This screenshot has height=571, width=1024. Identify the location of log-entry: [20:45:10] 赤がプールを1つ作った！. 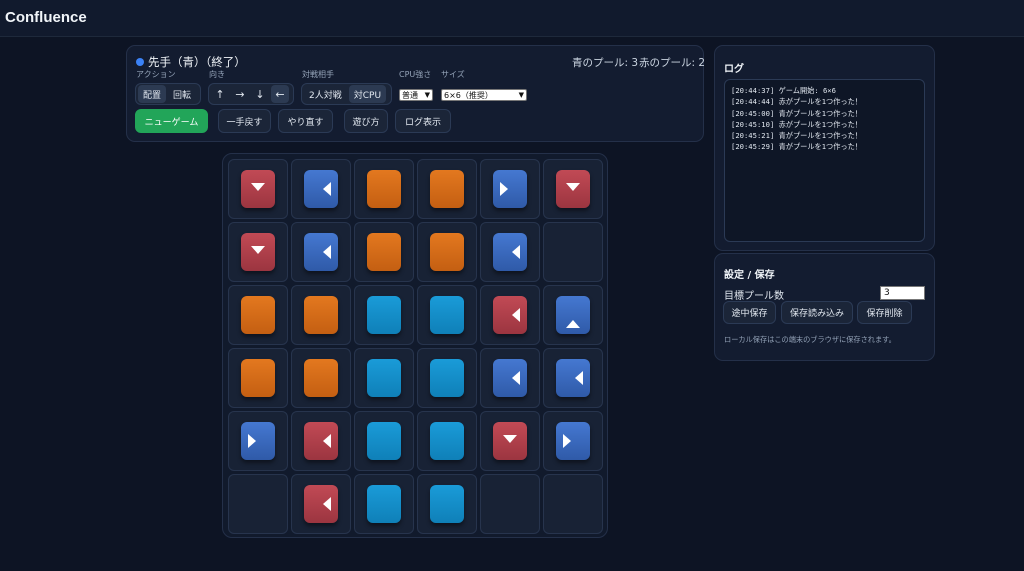
(796, 124).